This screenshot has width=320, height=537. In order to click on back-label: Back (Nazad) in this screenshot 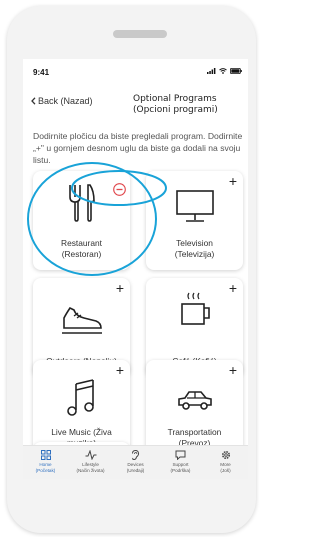, I will do `click(65, 101)`.